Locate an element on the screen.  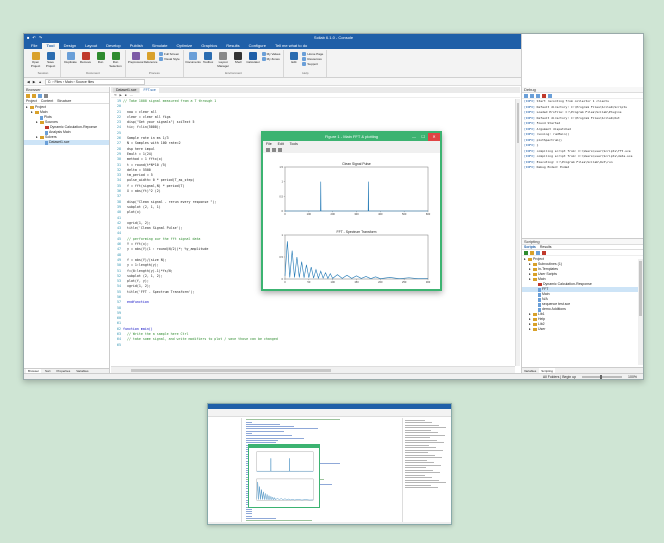
zoom-icon is located at coordinates (268, 150).